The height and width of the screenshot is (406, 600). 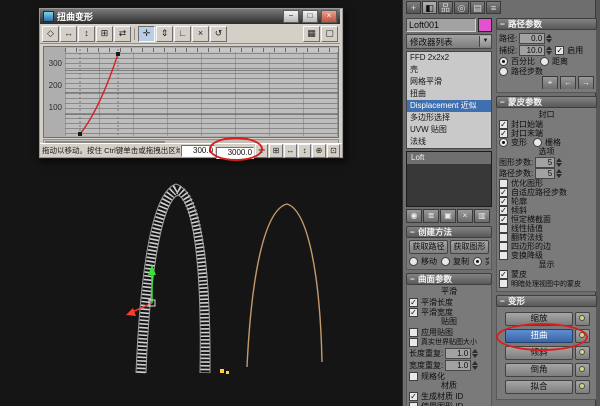 What do you see at coordinates (546, 283) in the screenshot?
I see `skin-in-shaded-checkbox: 明暗处理视图中的蒙皮` at bounding box center [546, 283].